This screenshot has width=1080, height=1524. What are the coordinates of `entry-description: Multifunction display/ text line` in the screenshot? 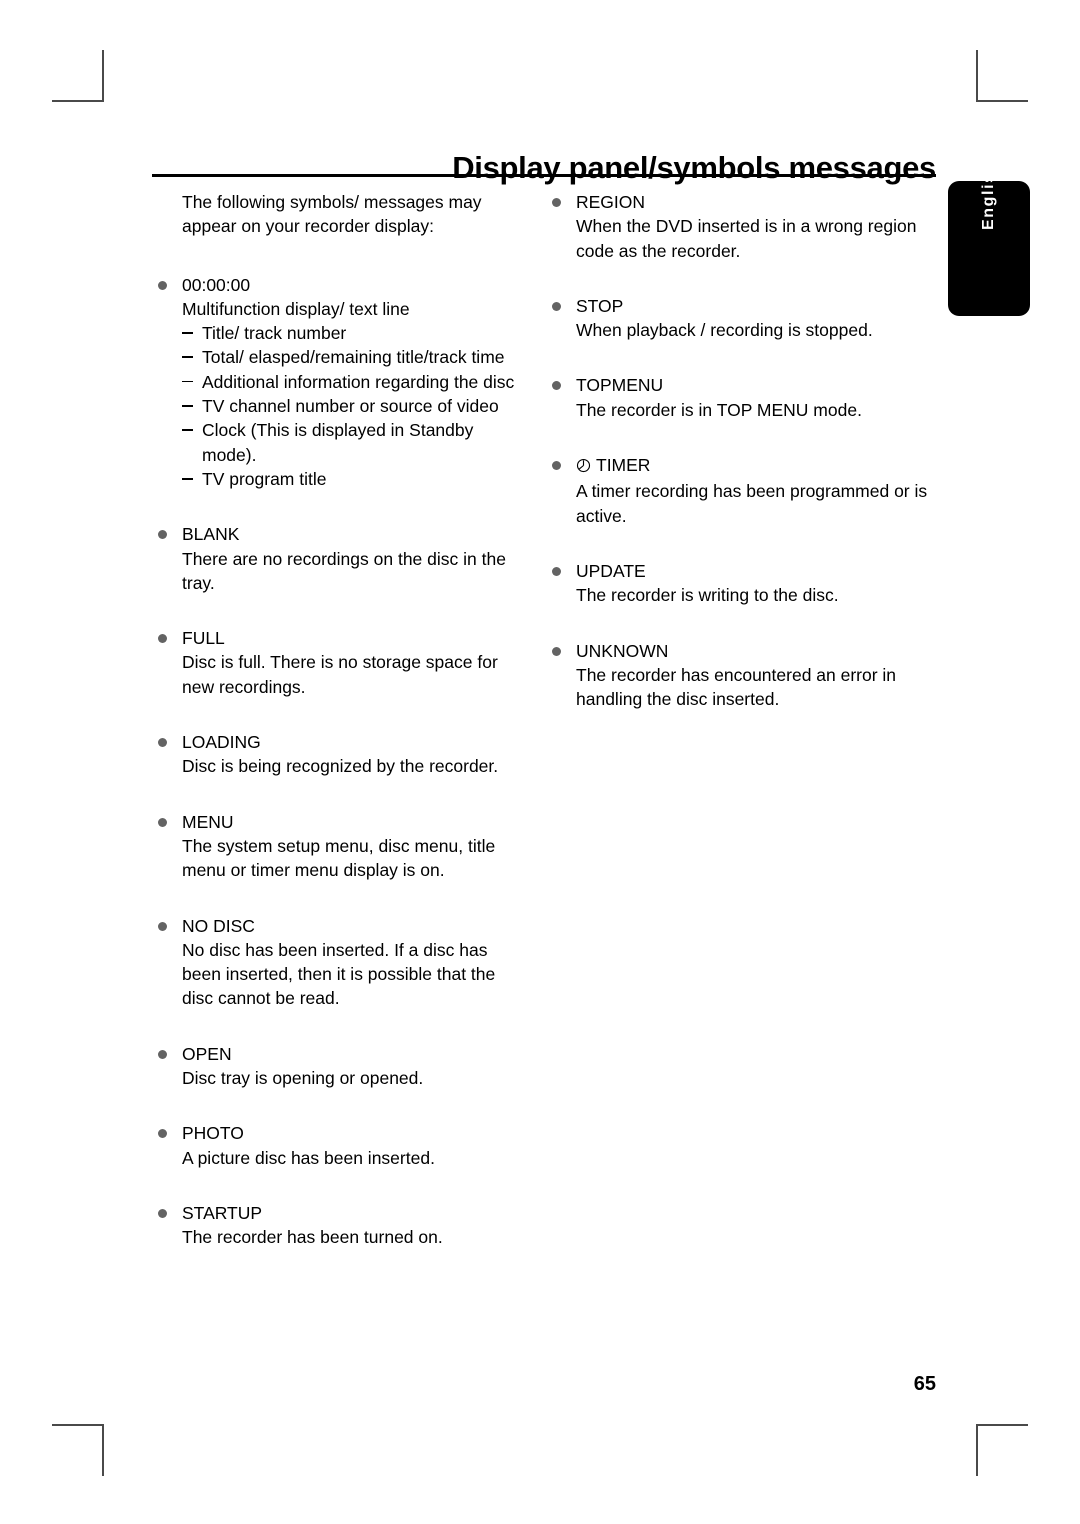 It's located at (296, 308).